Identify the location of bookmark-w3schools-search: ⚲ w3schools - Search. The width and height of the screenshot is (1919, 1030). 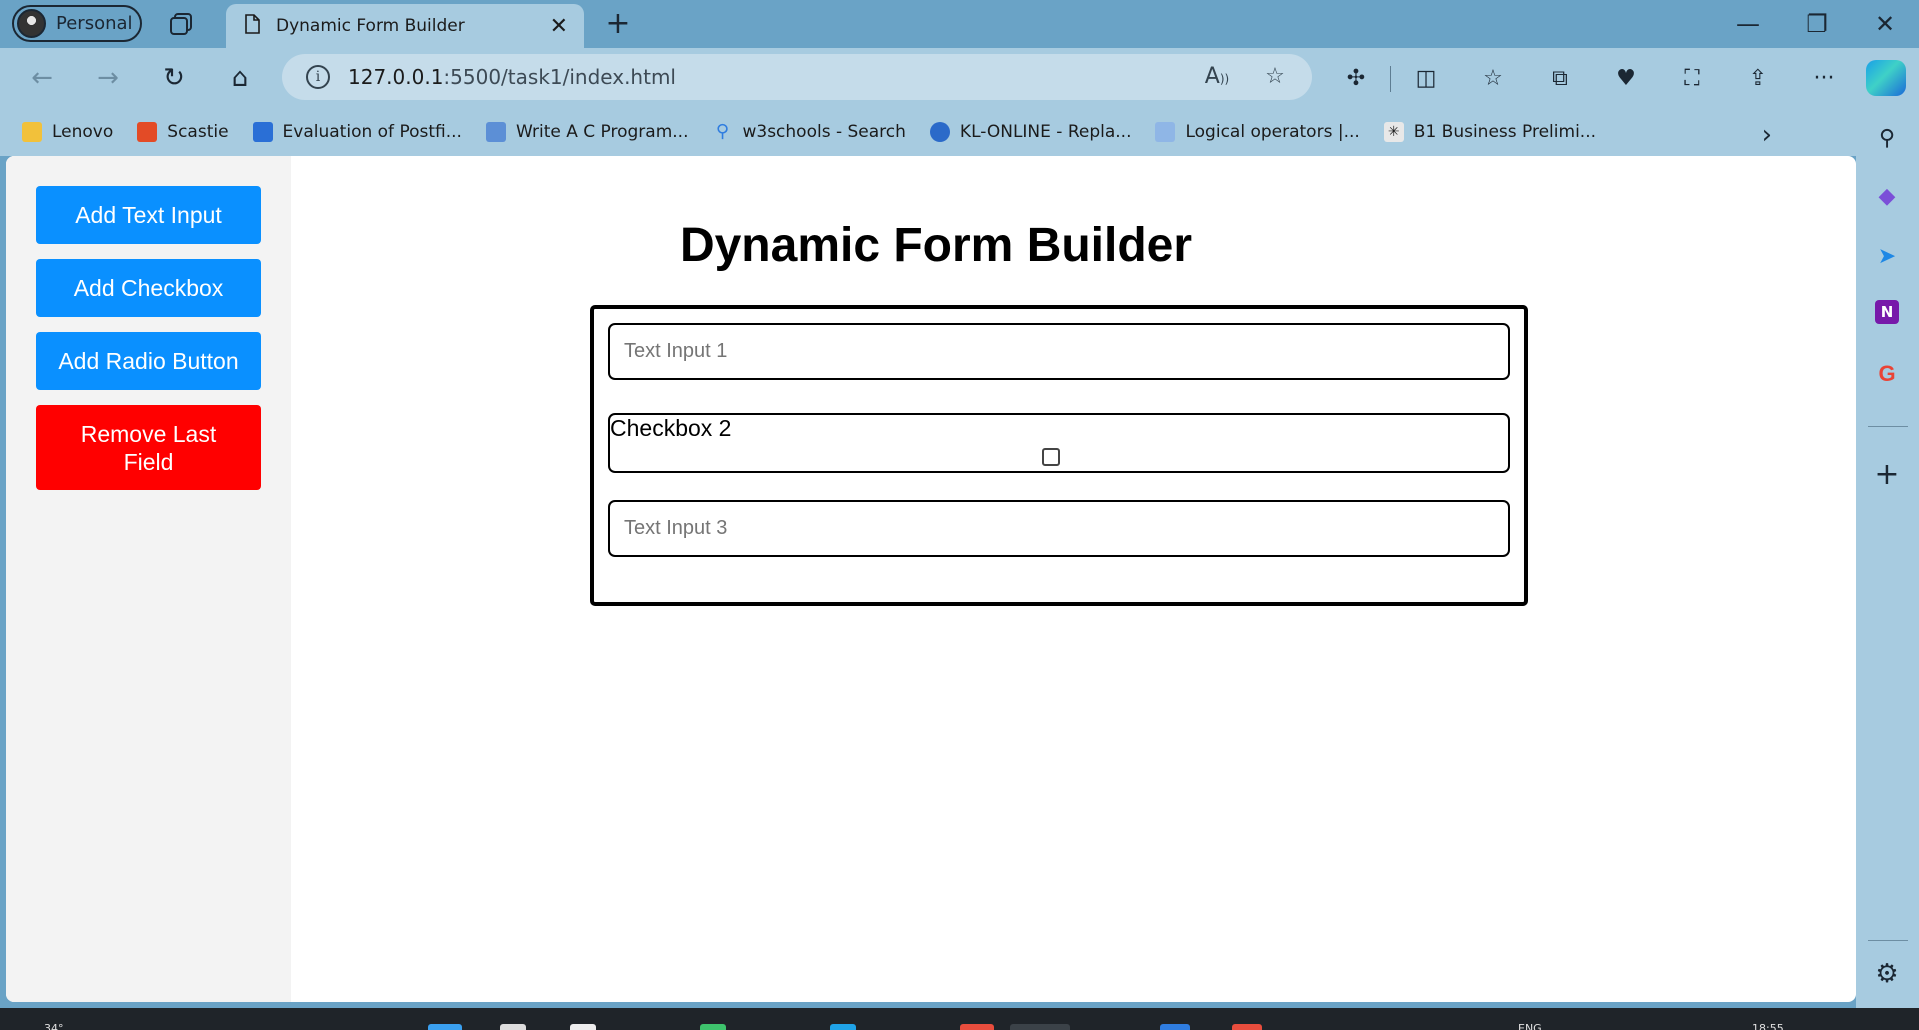
(809, 132).